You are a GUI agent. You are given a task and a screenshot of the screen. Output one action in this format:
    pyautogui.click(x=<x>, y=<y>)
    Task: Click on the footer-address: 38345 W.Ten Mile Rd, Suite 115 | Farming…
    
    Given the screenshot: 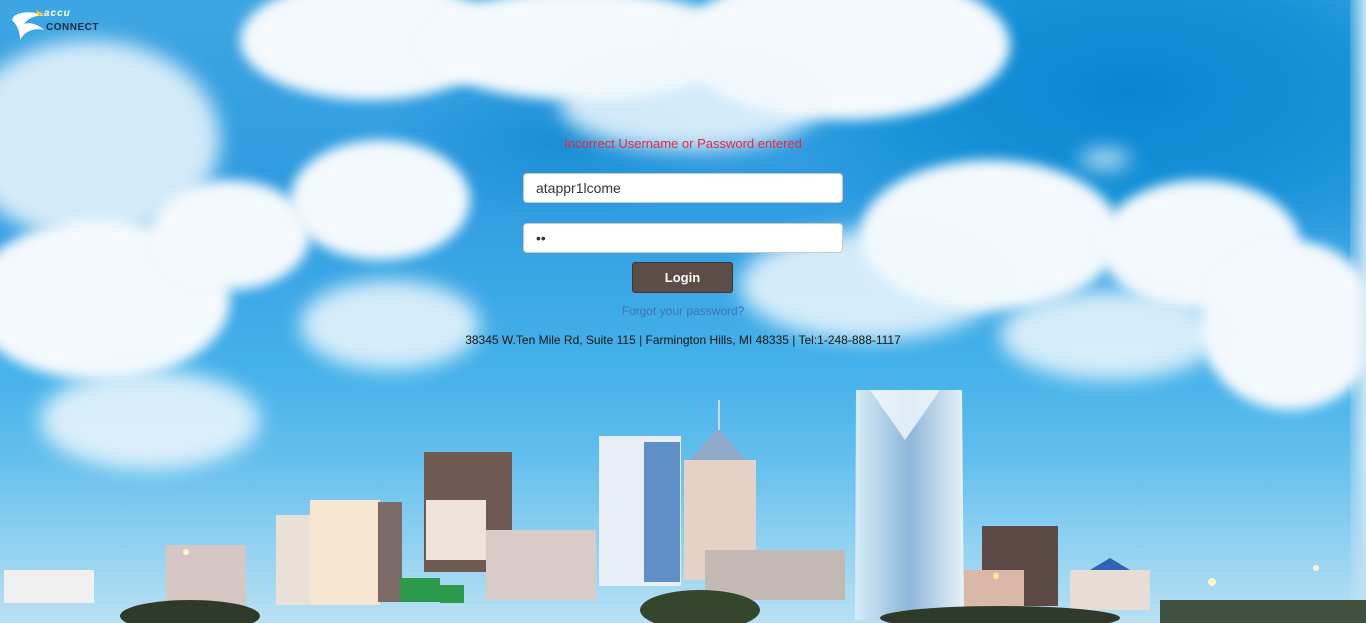 What is the action you would take?
    pyautogui.click(x=683, y=340)
    